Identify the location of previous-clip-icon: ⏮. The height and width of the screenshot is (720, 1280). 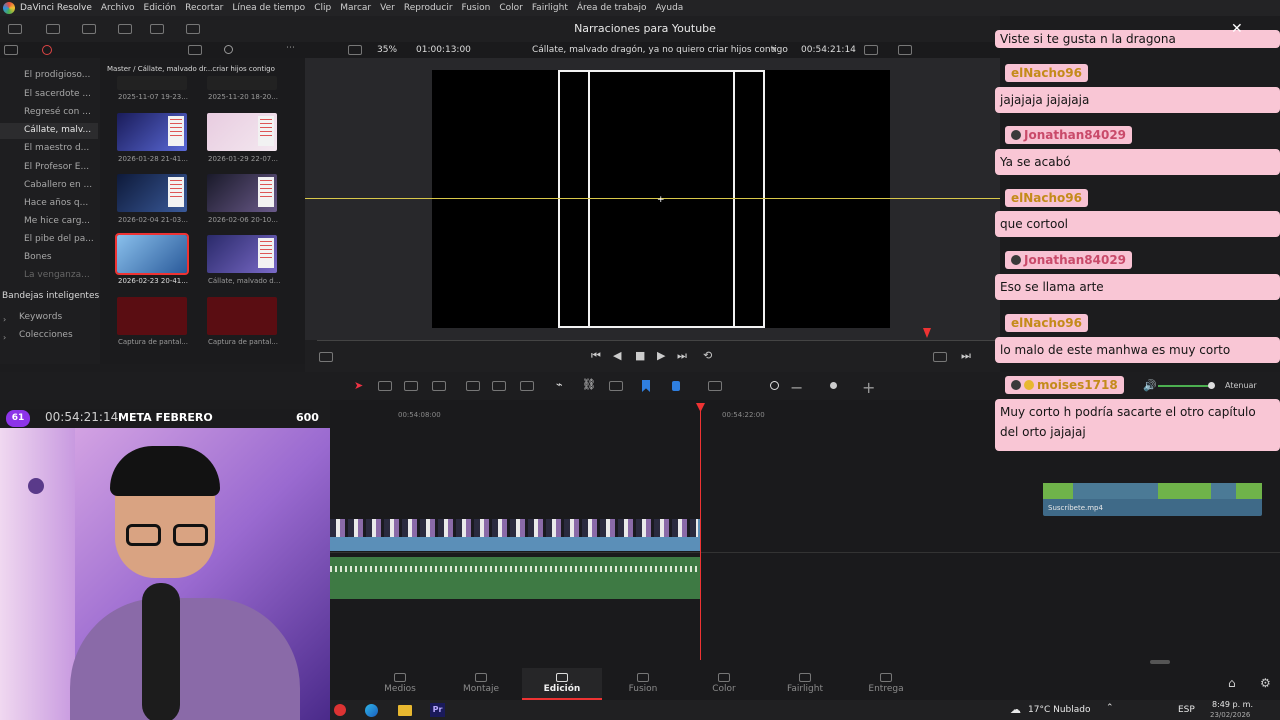
(596, 356).